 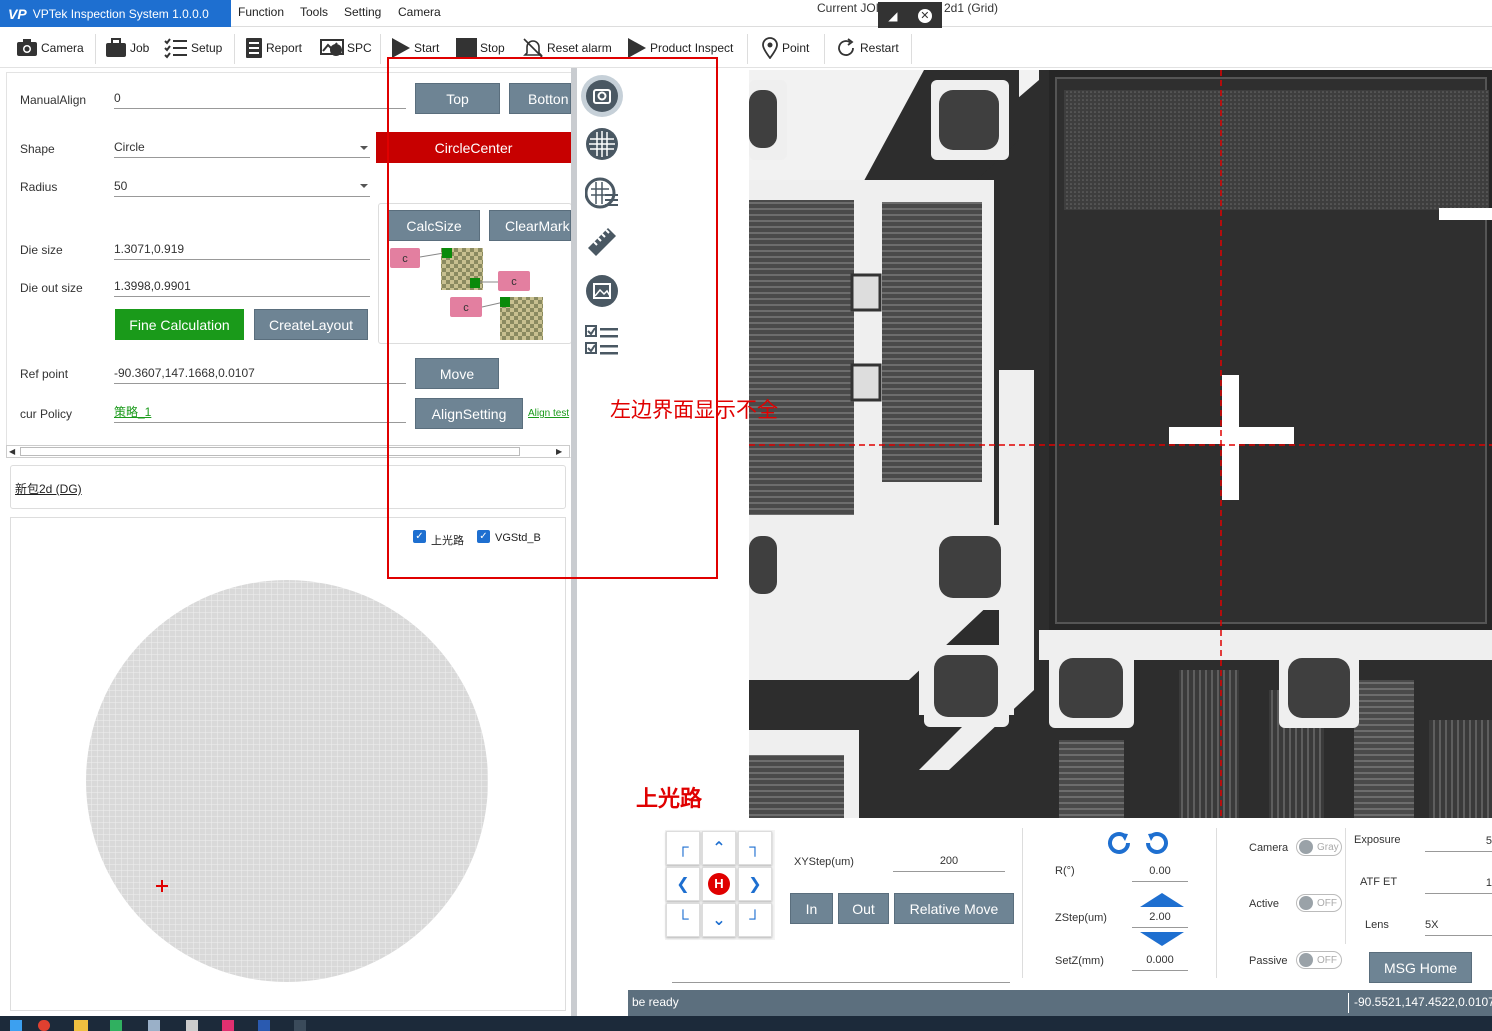 I want to click on setz-field: 0.000, so click(x=1160, y=961).